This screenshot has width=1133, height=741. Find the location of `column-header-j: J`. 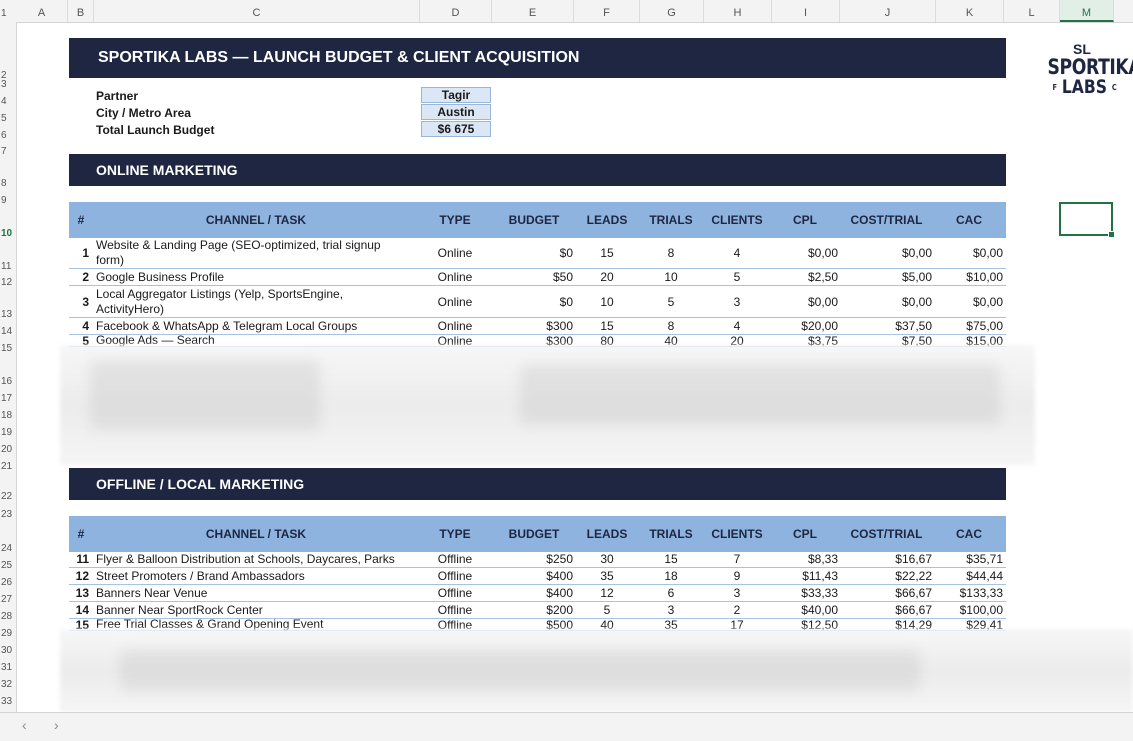

column-header-j: J is located at coordinates (888, 11).